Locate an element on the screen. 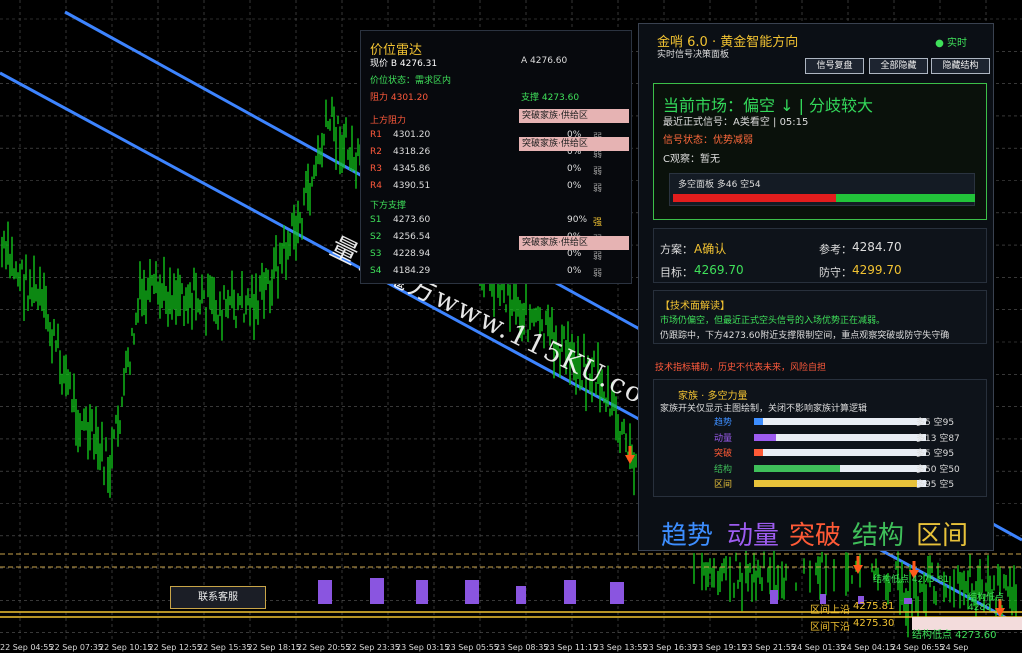 The image size is (1022, 653). x-tick-label: 24 Sep 04:15 is located at coordinates (868, 647).